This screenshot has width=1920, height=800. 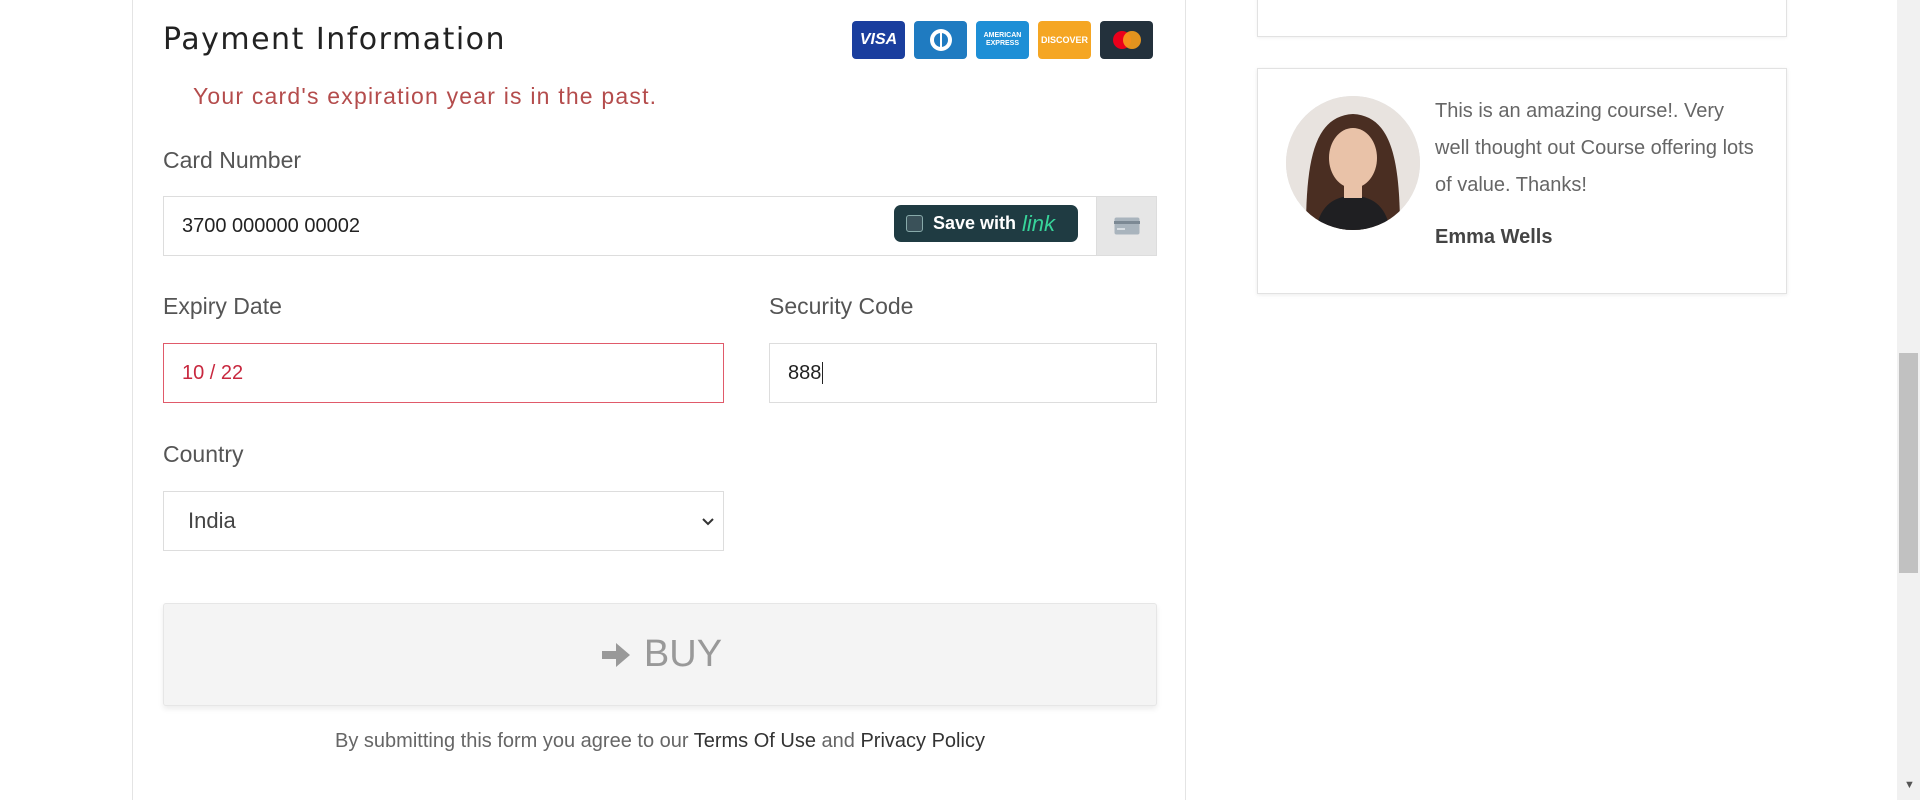 What do you see at coordinates (708, 522) in the screenshot?
I see `chevron-down-icon` at bounding box center [708, 522].